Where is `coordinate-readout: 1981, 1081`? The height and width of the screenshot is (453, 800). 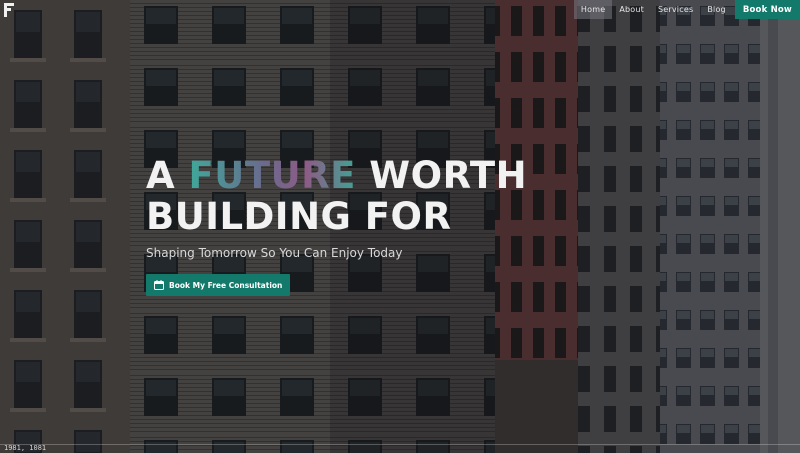
coordinate-readout: 1981, 1081 is located at coordinates (25, 448).